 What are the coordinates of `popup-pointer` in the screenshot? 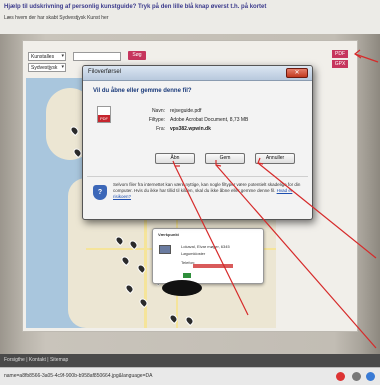 It's located at (182, 288).